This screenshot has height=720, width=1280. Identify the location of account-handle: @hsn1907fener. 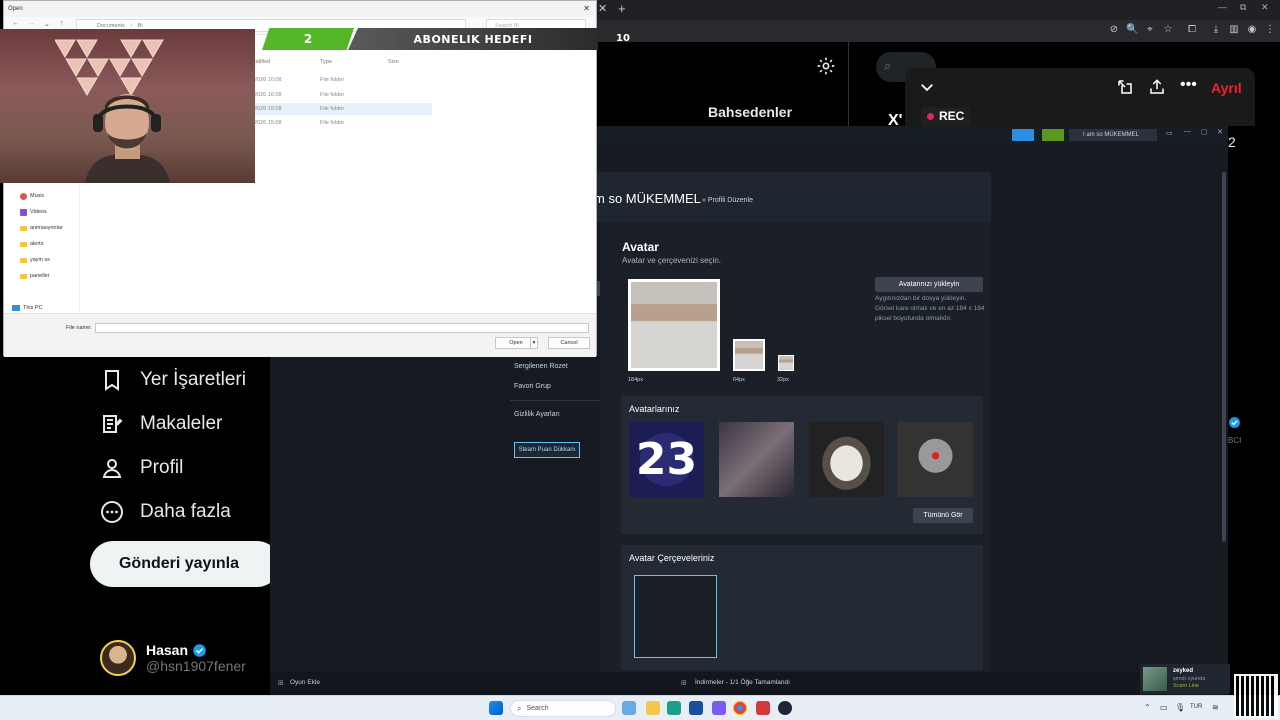
(196, 666).